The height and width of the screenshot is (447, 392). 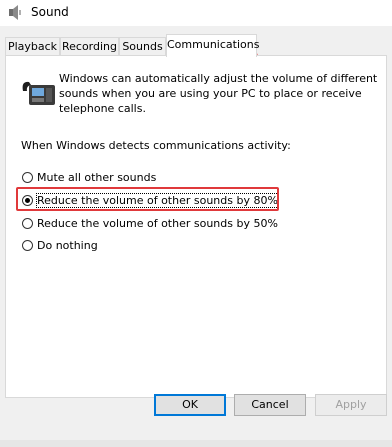 I want to click on tab-label: Sounds, so click(x=142, y=46).